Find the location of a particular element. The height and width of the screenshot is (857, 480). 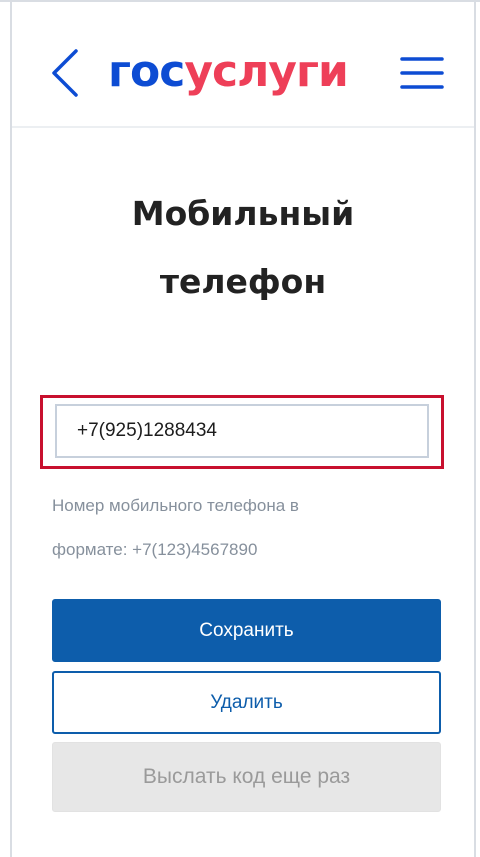

phone-input-focus-frame is located at coordinates (242, 432).